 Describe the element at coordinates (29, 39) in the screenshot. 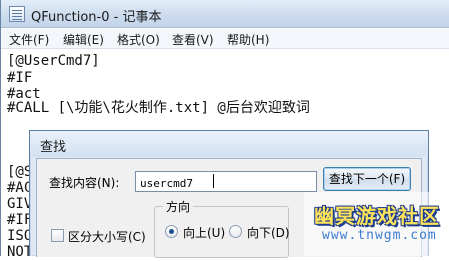

I see `menu-file: 文件(F)` at that location.